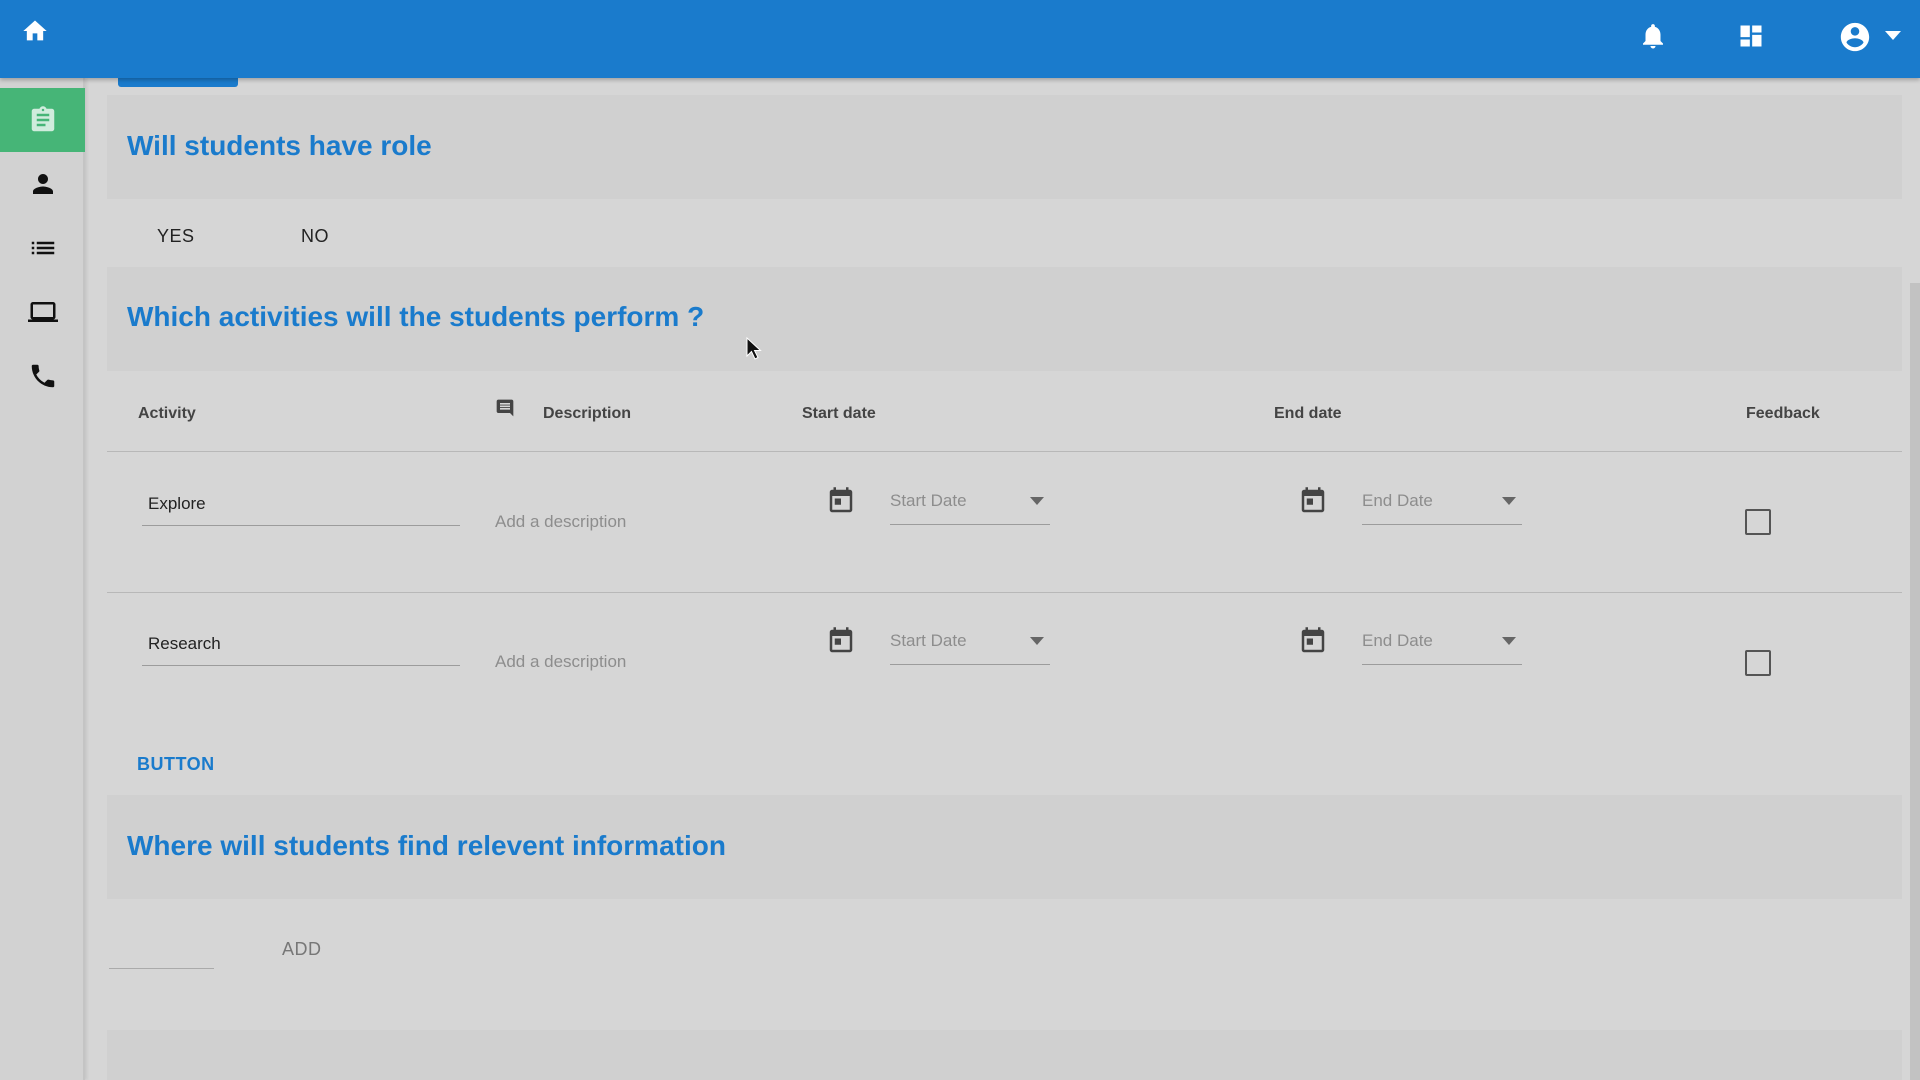 The image size is (1920, 1080). I want to click on dashboard-icon, so click(1751, 36).